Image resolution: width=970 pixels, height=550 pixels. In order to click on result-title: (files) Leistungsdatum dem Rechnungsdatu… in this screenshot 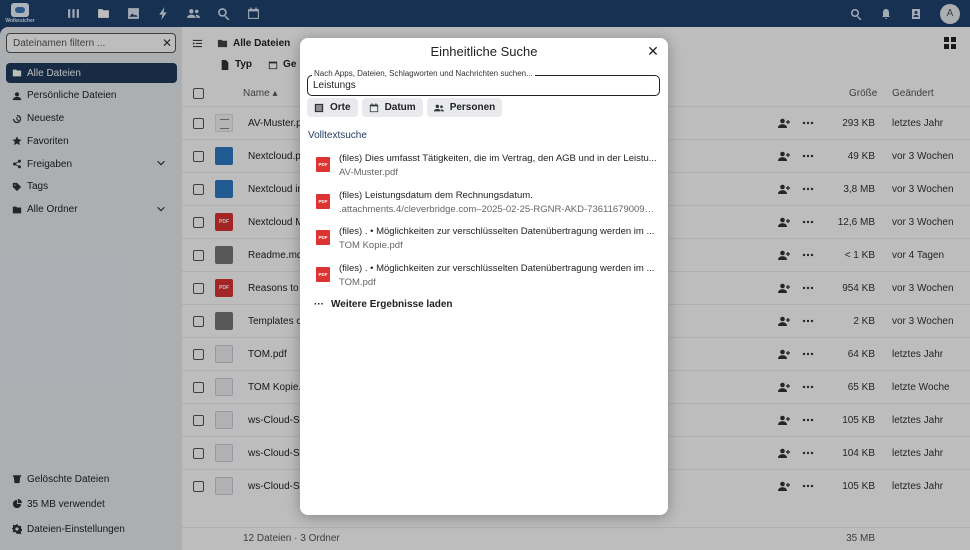, I will do `click(436, 195)`.